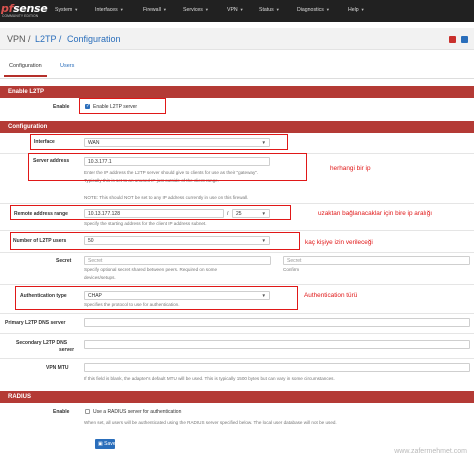  I want to click on primary-dns-input, so click(277, 322).